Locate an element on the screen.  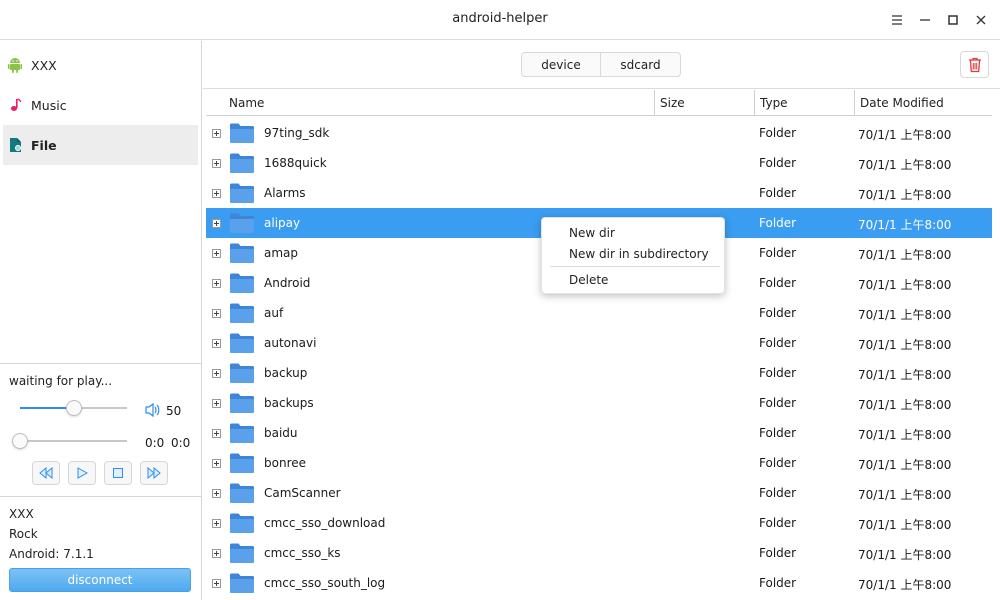
column-name: Name is located at coordinates (430, 103).